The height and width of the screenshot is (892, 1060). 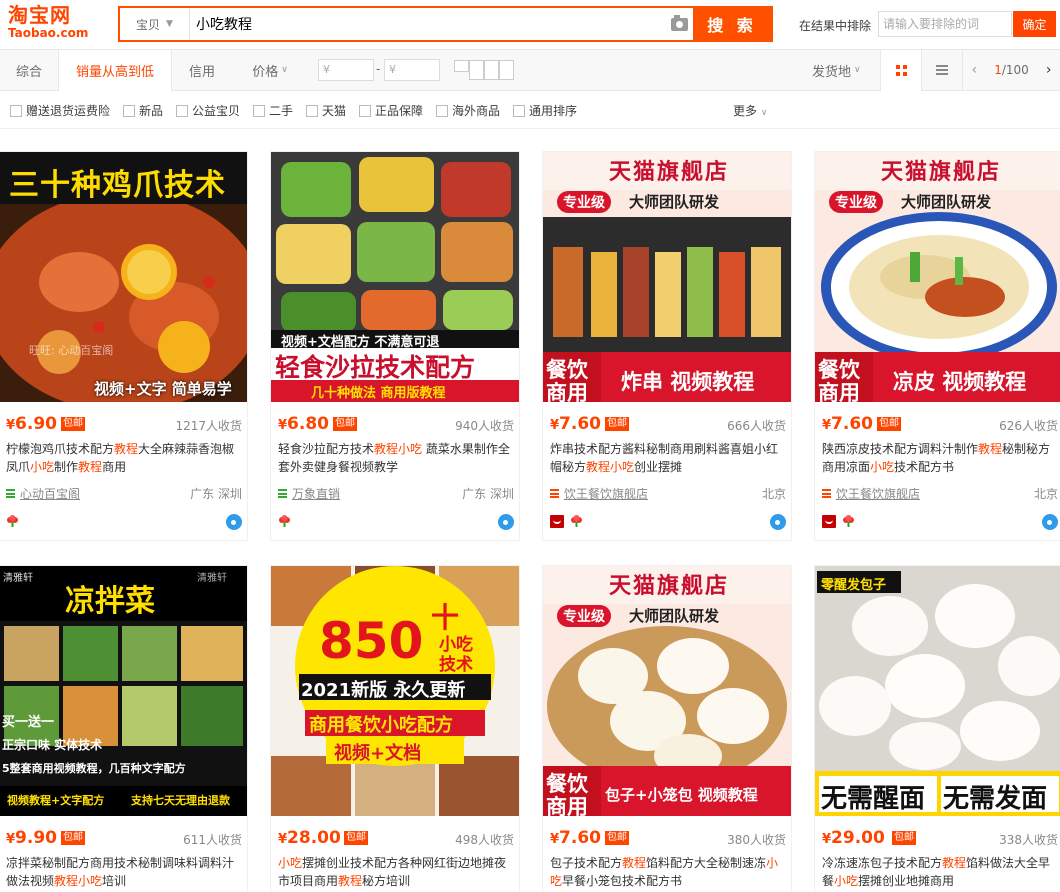 I want to click on sort-tab-default: 综合, so click(x=29, y=70).